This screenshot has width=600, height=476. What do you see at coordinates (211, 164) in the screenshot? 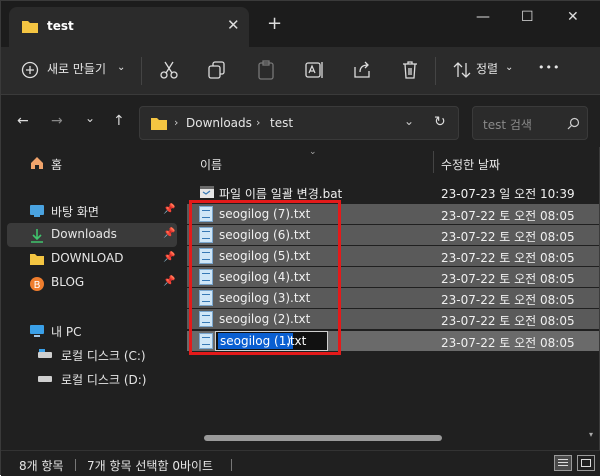
I see `column-header-name: 이름` at bounding box center [211, 164].